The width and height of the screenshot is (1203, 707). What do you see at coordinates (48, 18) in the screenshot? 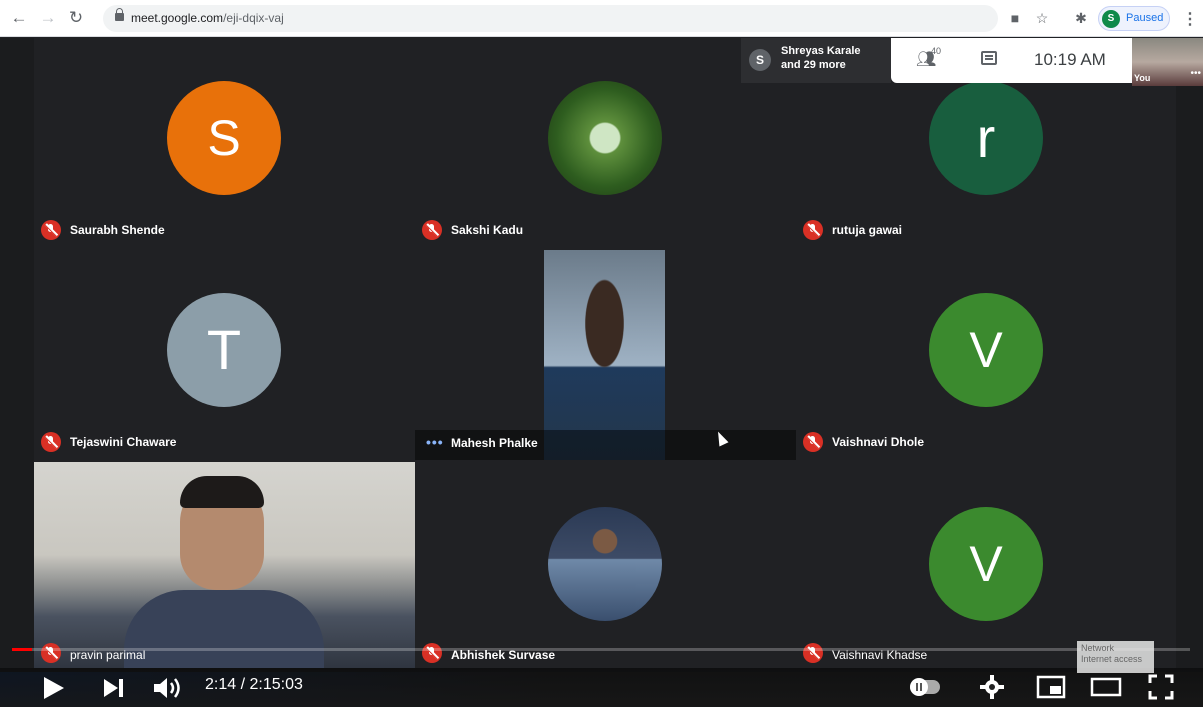
I see `forward-arrow-icon: →` at bounding box center [48, 18].